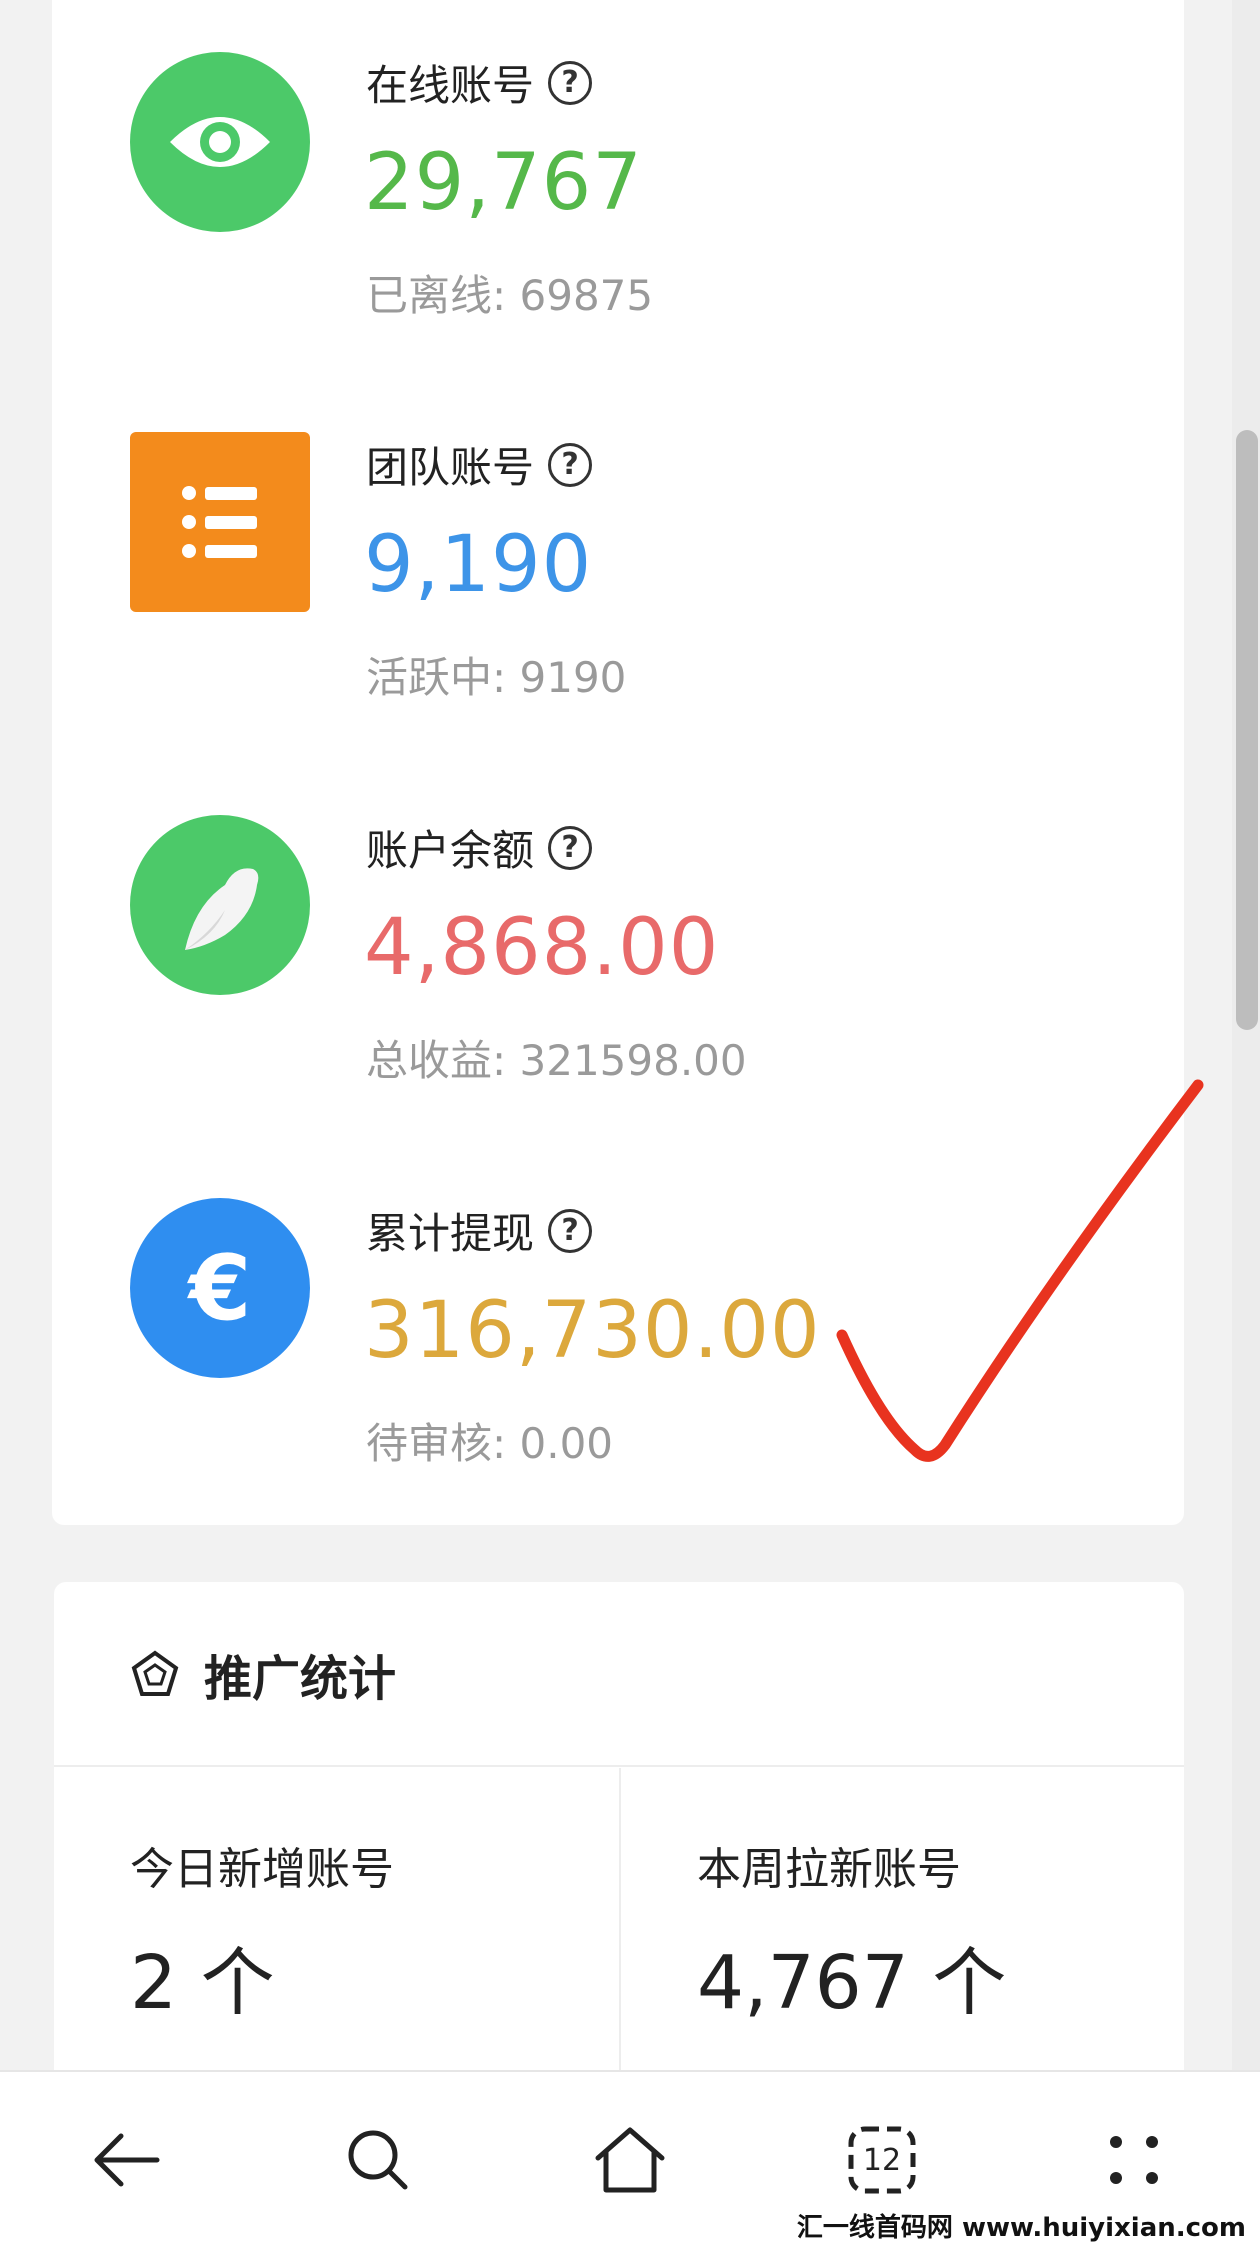  I want to click on search-icon, so click(378, 2160).